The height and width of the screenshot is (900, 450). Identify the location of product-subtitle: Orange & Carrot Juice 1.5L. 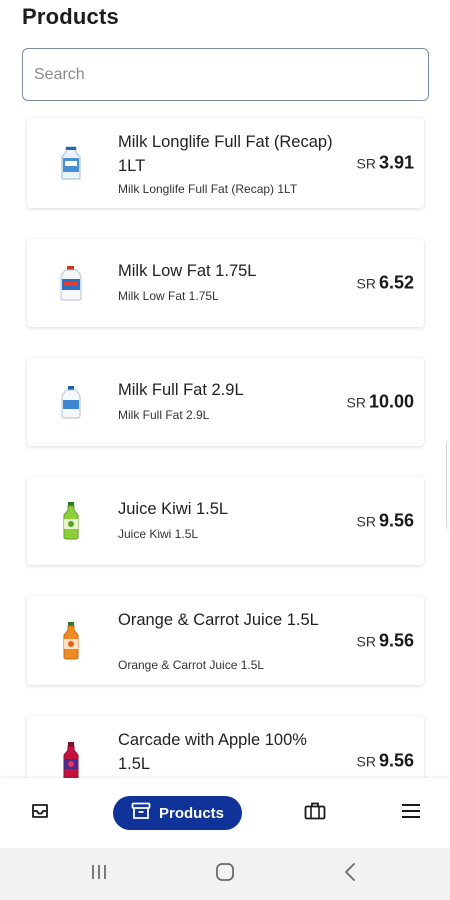
(191, 665).